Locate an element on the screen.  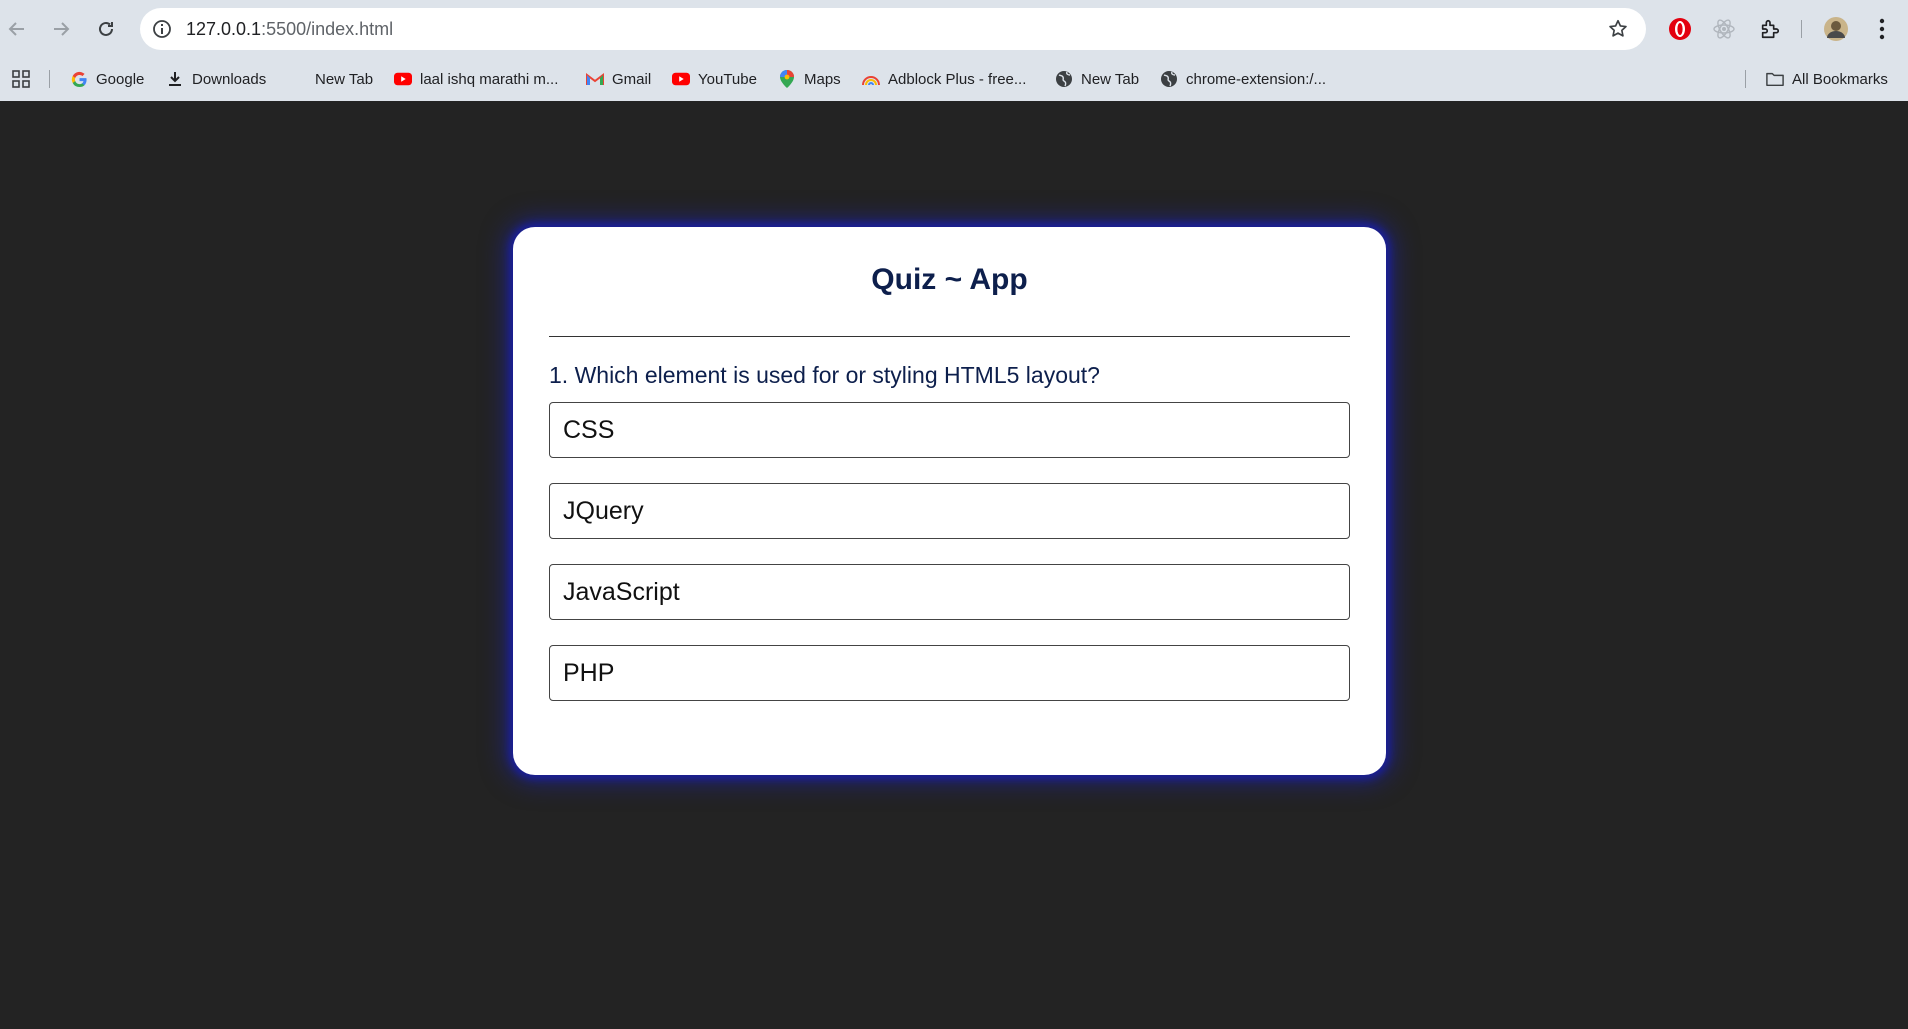
react-devtools-icon is located at coordinates (1724, 29).